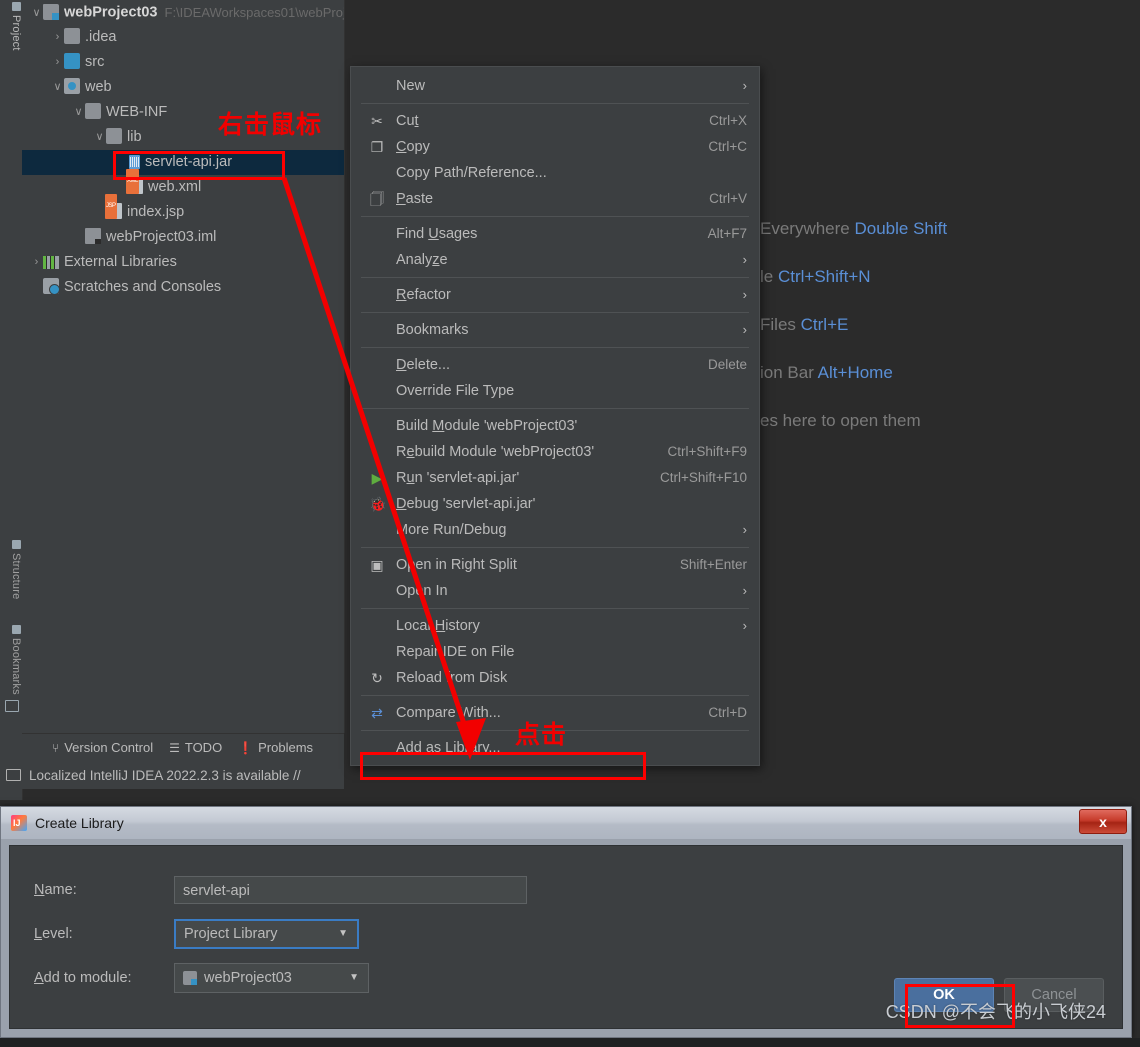 The image size is (1140, 1047). What do you see at coordinates (183, 209) in the screenshot?
I see `tree-item-index-jsp: index.jsp` at bounding box center [183, 209].